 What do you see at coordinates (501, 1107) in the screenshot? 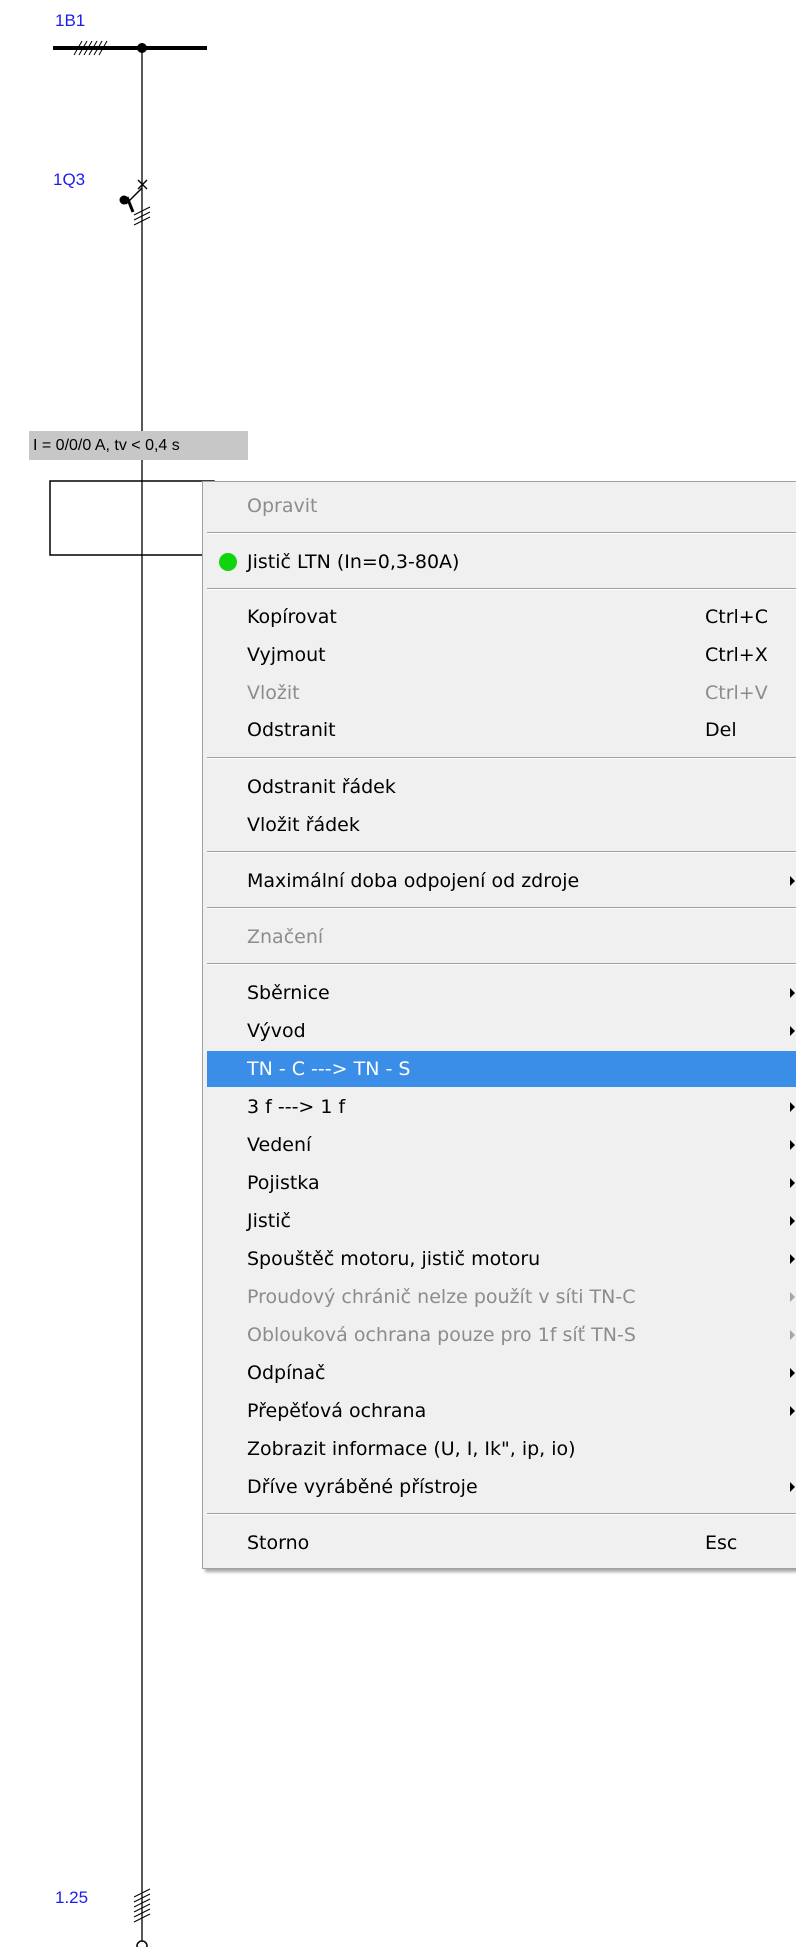
I see `menu-item-3-f-1-f: 3 f ---> 1 f` at bounding box center [501, 1107].